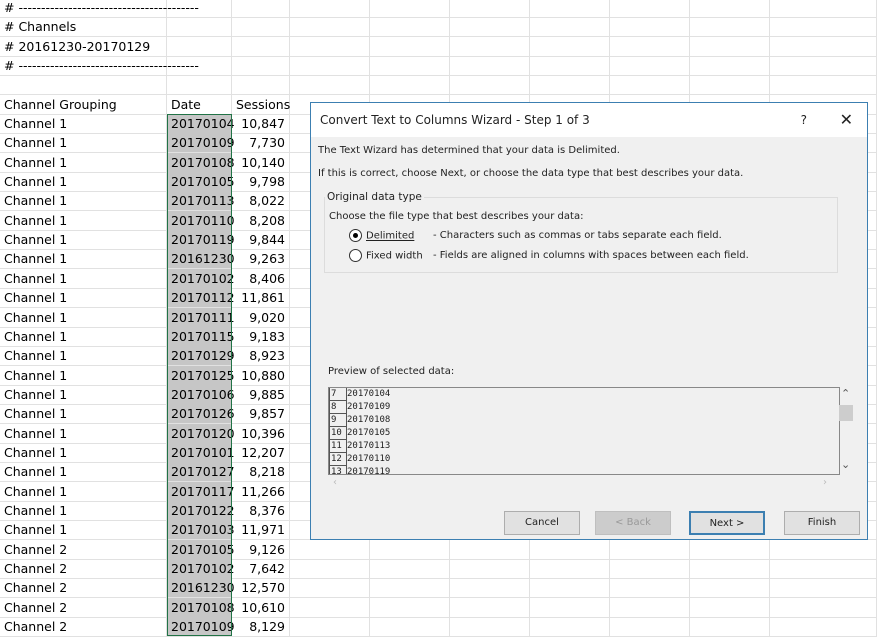 The width and height of the screenshot is (877, 642). What do you see at coordinates (261, 162) in the screenshot?
I see `cell: 10,140` at bounding box center [261, 162].